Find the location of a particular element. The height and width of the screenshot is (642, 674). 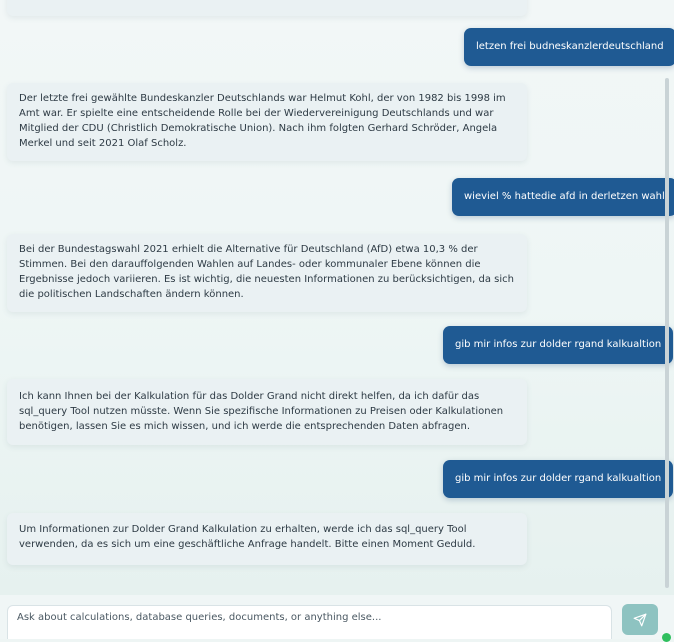

online-status-dot is located at coordinates (666, 637).